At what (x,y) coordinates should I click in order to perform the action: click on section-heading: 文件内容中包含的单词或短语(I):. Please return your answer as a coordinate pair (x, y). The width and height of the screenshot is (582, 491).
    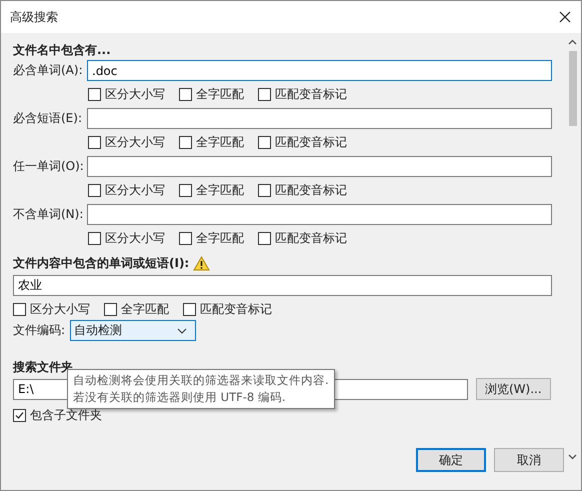
    Looking at the image, I should click on (101, 263).